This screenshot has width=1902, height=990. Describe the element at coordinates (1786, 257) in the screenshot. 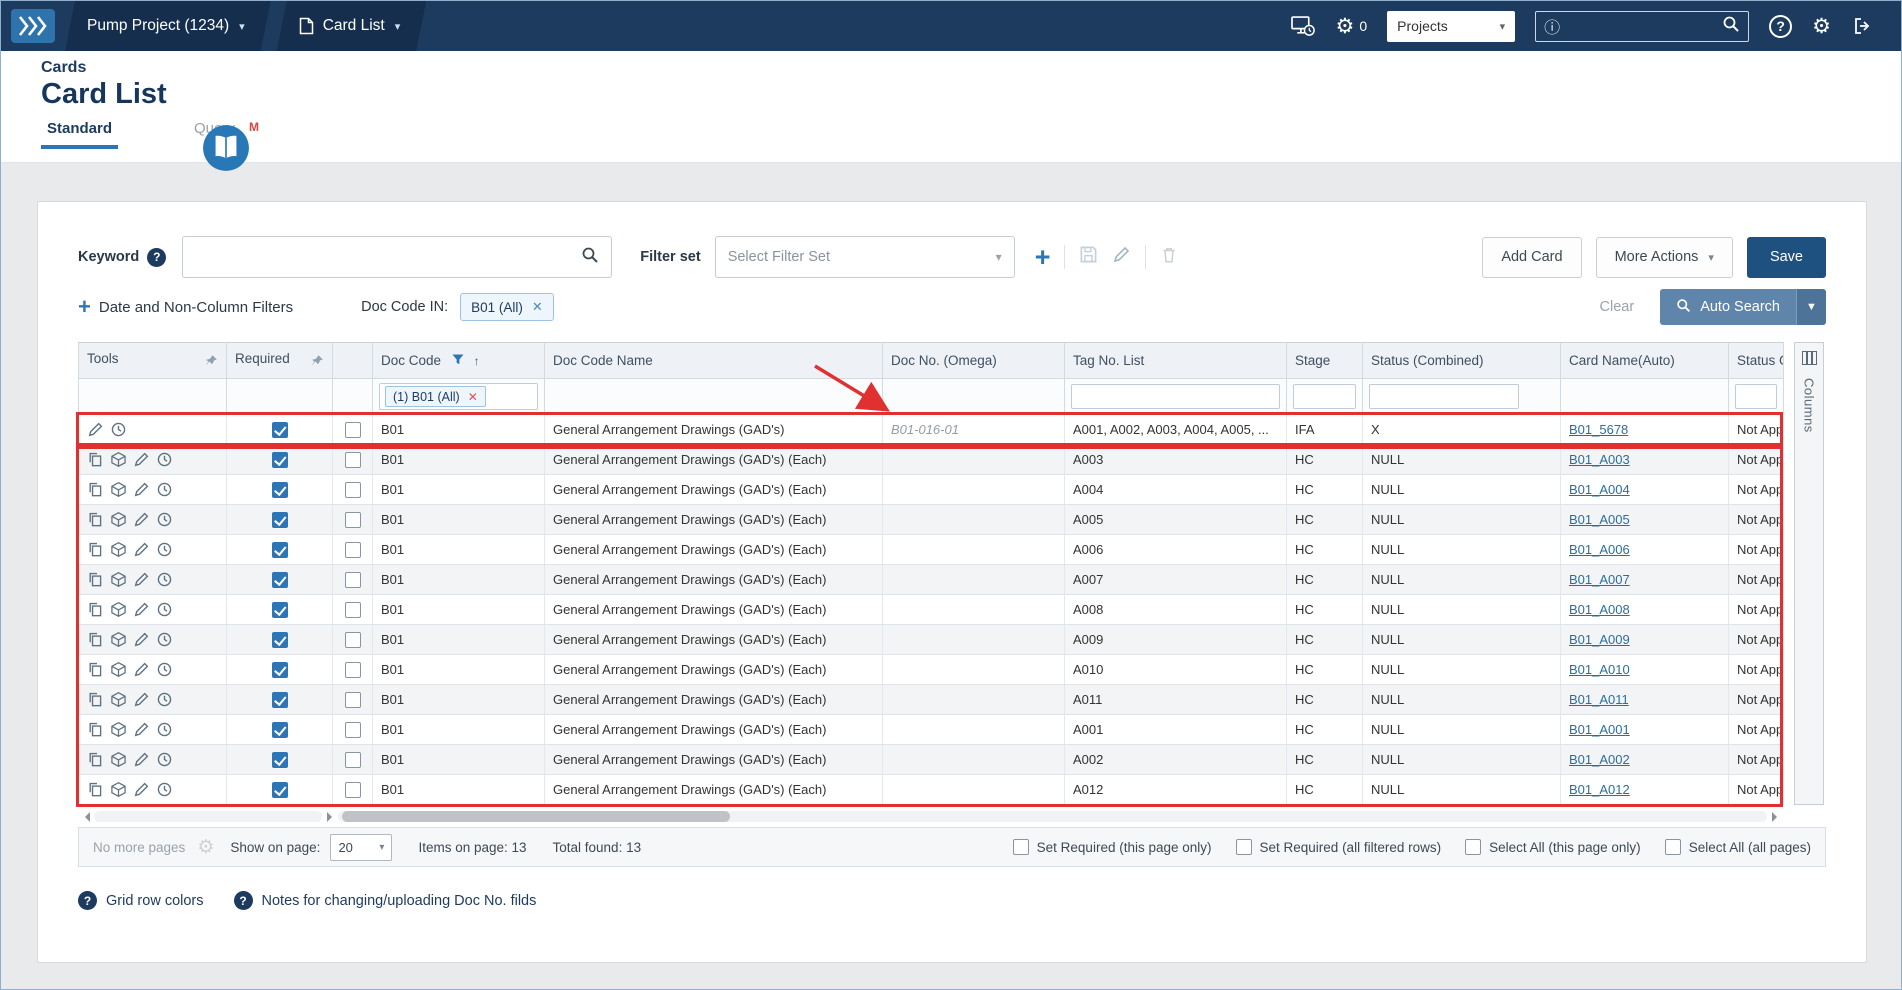

I see `save-button: Save` at that location.